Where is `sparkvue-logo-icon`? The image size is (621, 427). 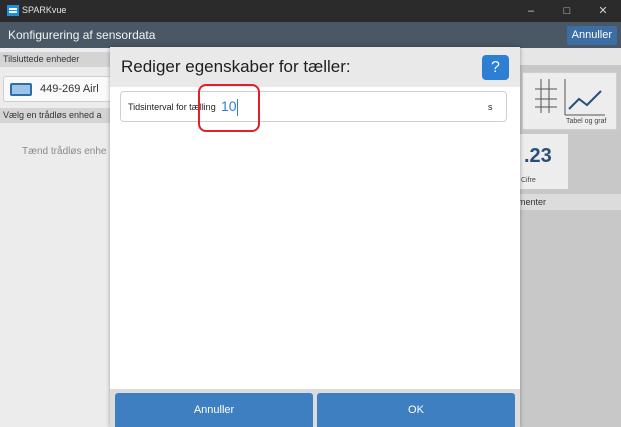
sparkvue-logo-icon is located at coordinates (13, 10).